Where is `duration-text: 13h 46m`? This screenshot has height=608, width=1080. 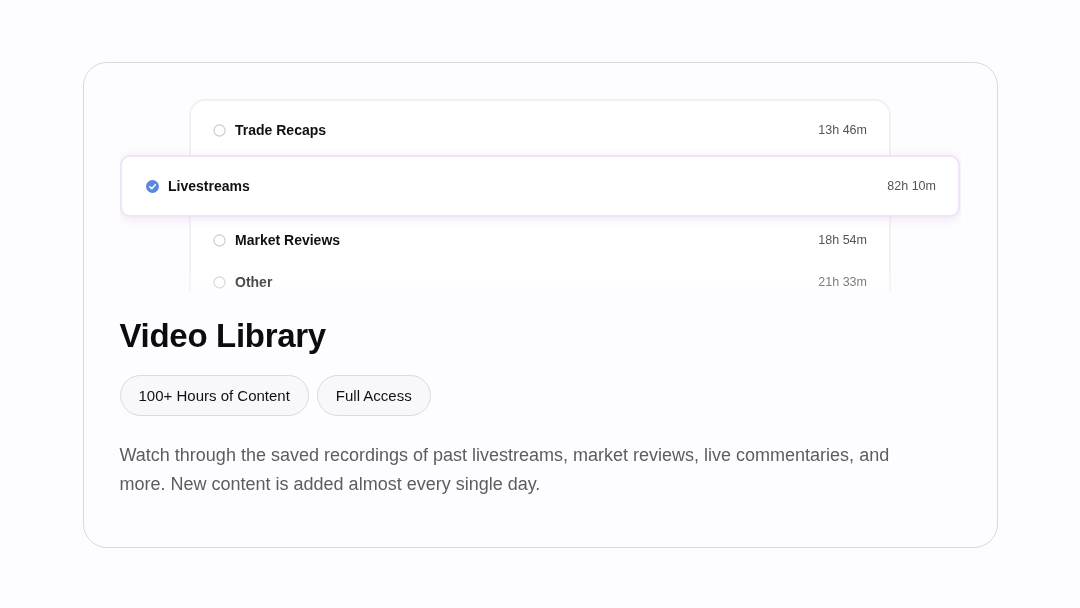 duration-text: 13h 46m is located at coordinates (842, 130).